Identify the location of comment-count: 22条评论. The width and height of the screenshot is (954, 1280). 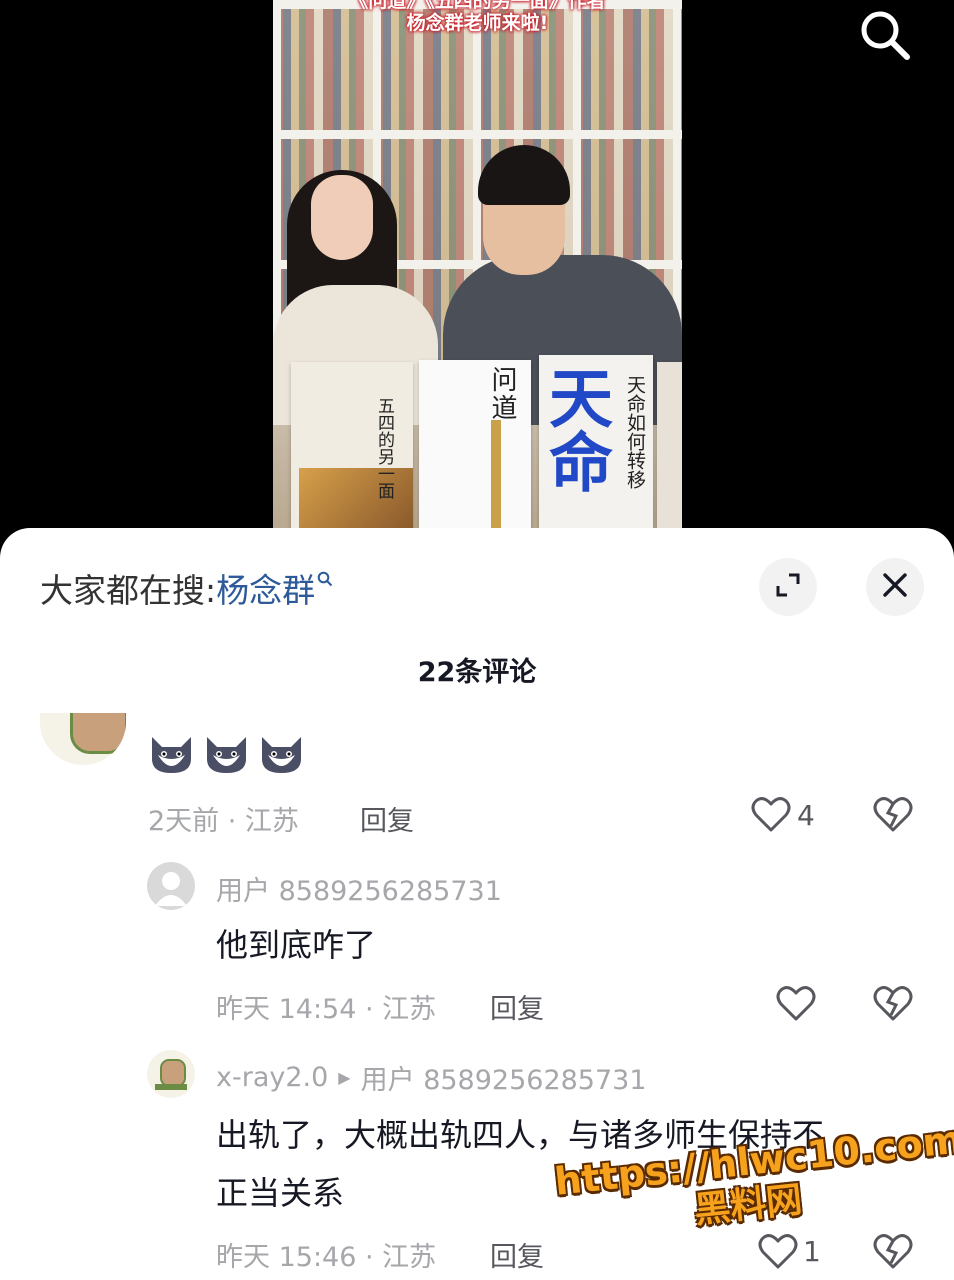
(477, 672).